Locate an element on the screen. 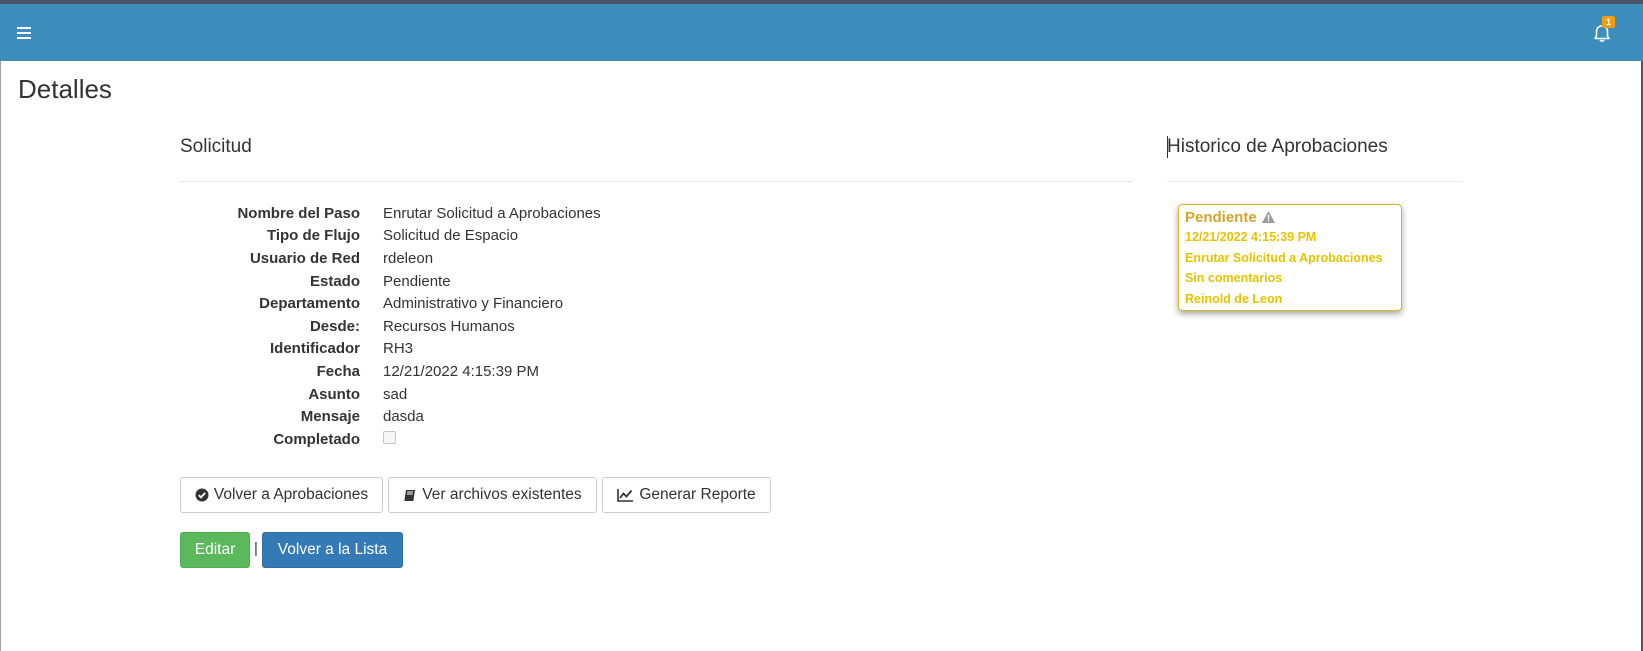  history-user: Reinold de Leon is located at coordinates (1234, 298).